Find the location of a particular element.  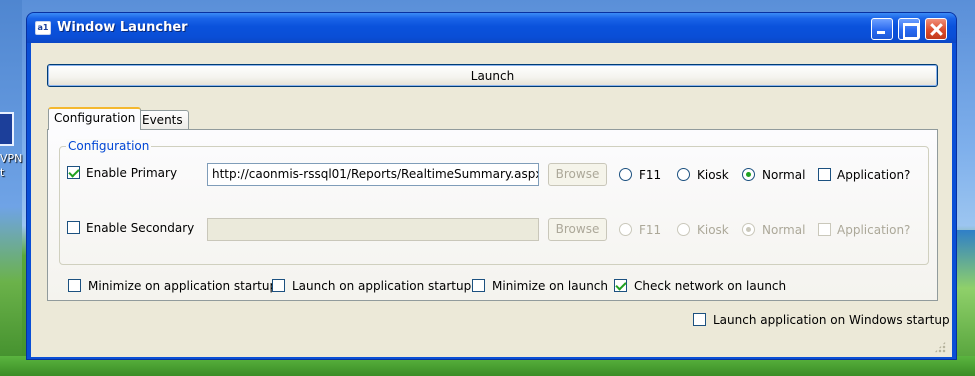

resize-grip is located at coordinates (940, 347).